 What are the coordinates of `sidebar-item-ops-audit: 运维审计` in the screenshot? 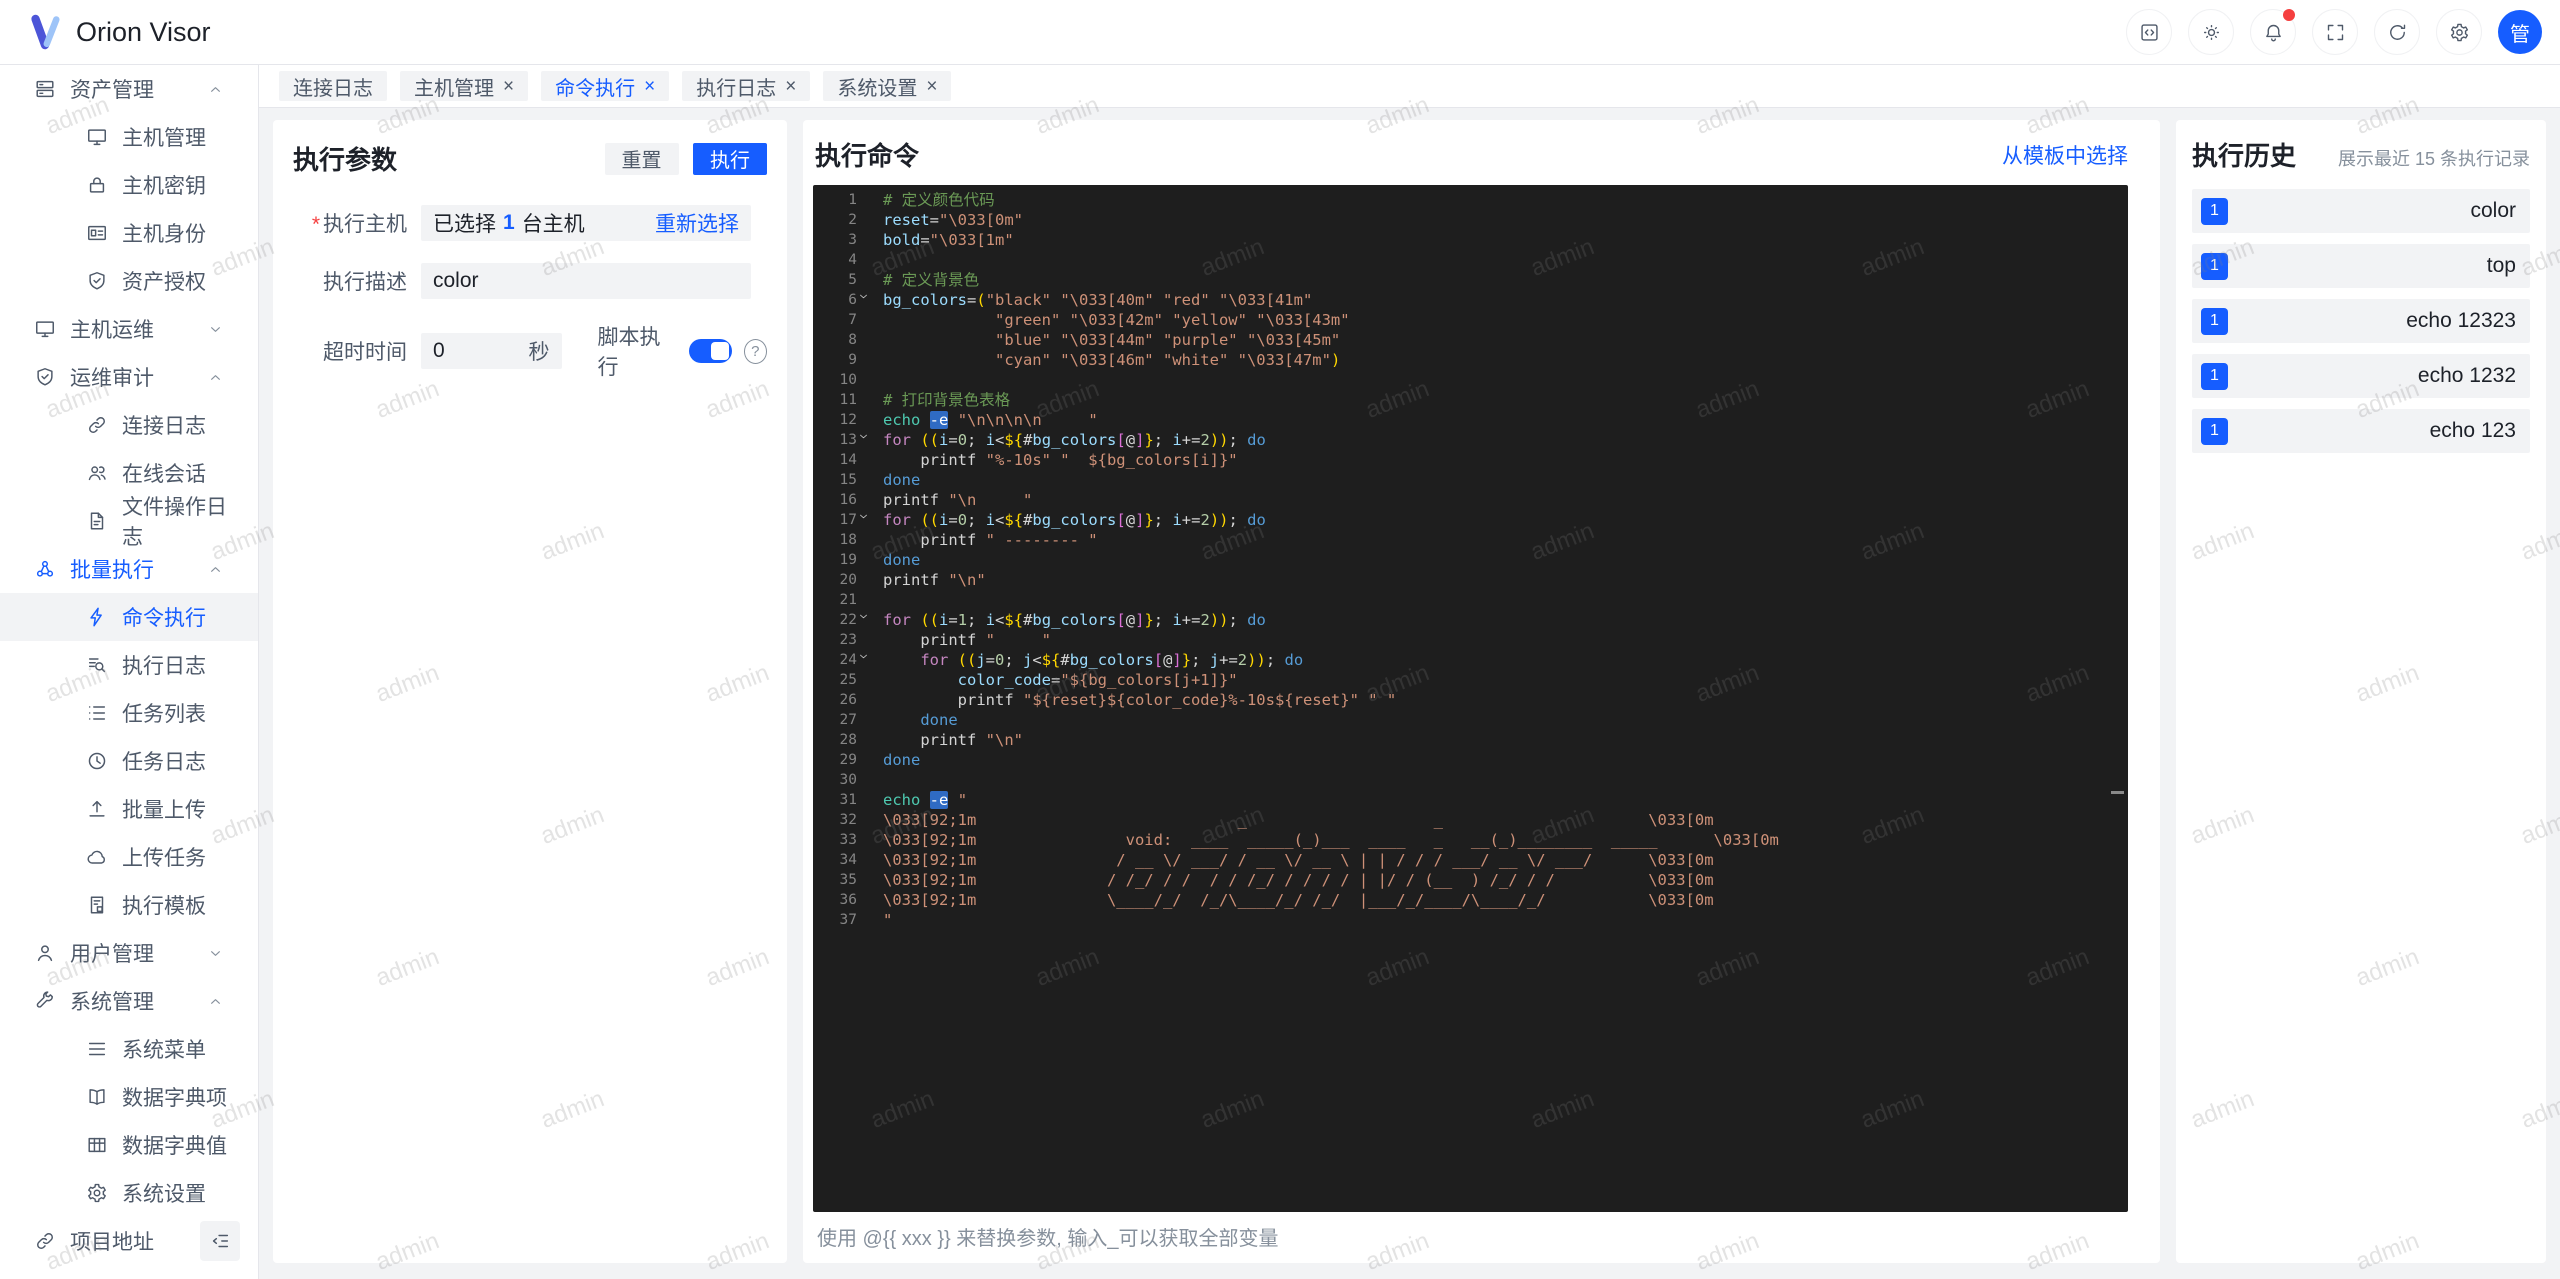 It's located at (129, 377).